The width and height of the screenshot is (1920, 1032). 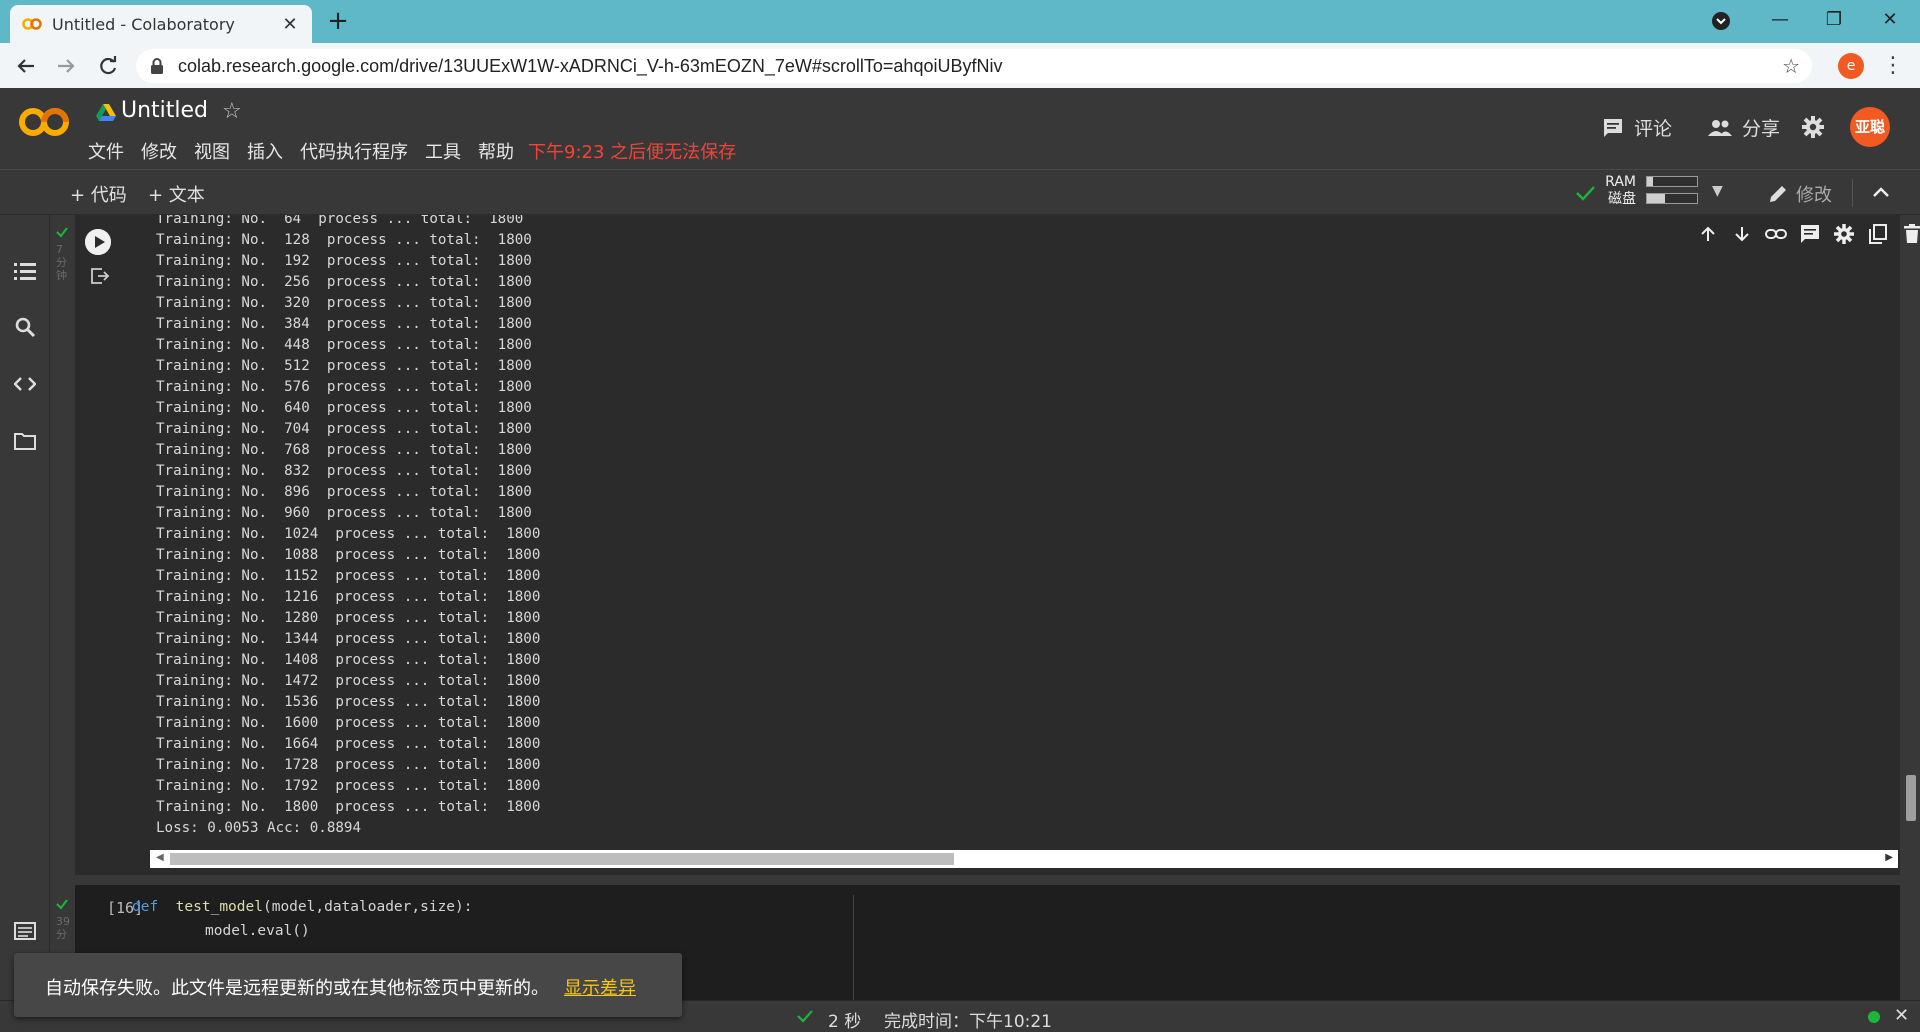 What do you see at coordinates (1851, 66) in the screenshot?
I see `profile-avatar: e` at bounding box center [1851, 66].